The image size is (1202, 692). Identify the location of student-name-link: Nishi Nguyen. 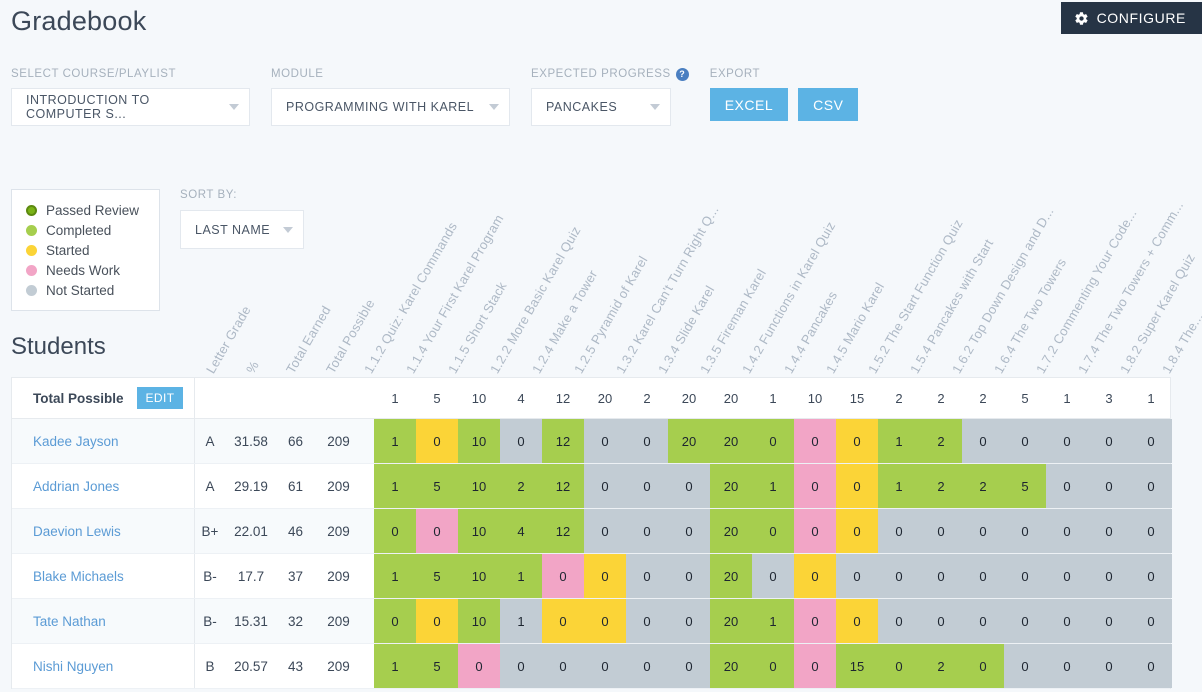
(73, 666).